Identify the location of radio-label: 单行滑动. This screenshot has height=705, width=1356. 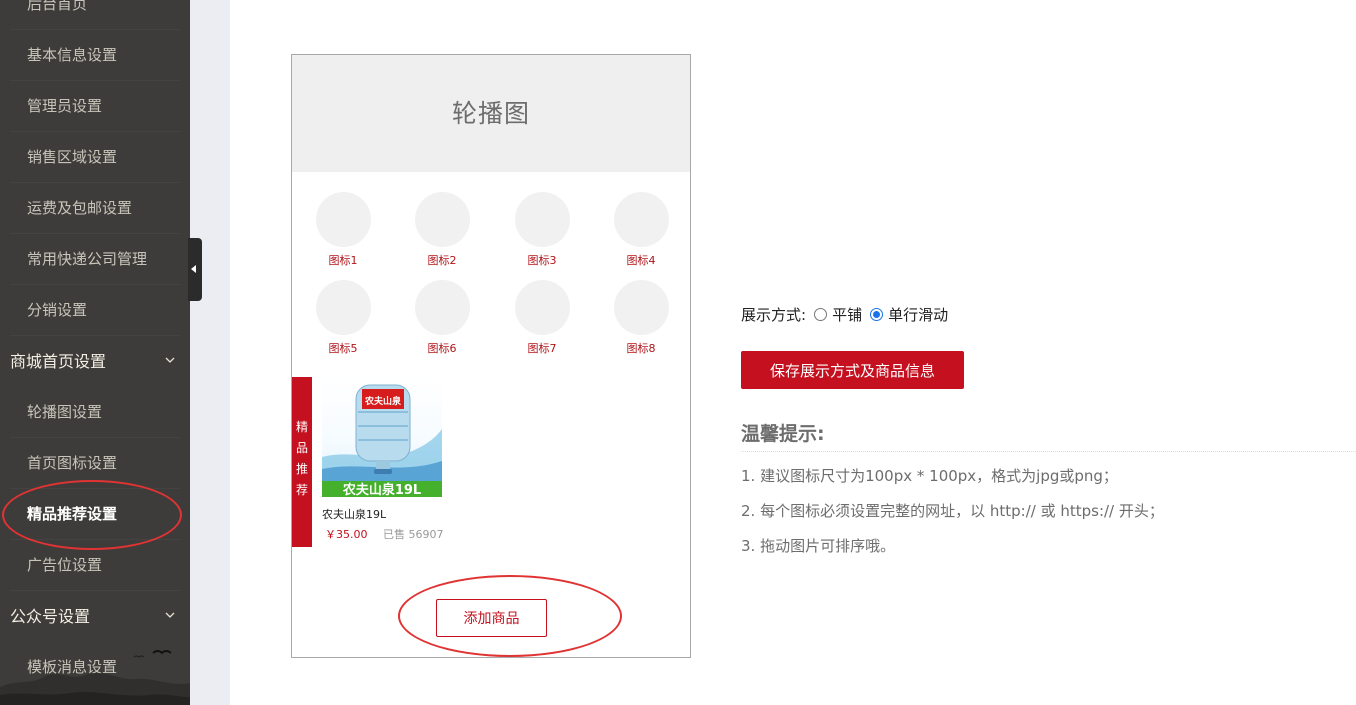
(918, 315).